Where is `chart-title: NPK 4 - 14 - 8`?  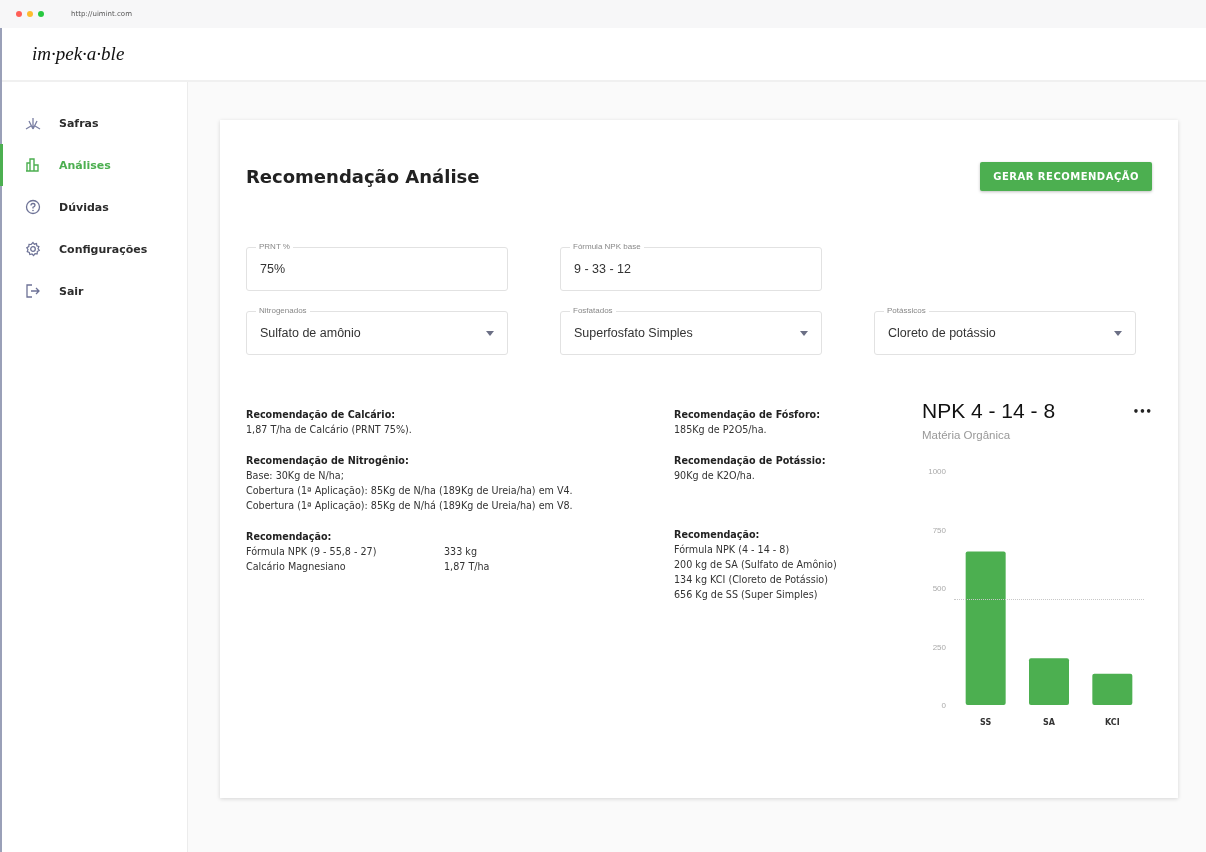
chart-title: NPK 4 - 14 - 8 is located at coordinates (989, 411).